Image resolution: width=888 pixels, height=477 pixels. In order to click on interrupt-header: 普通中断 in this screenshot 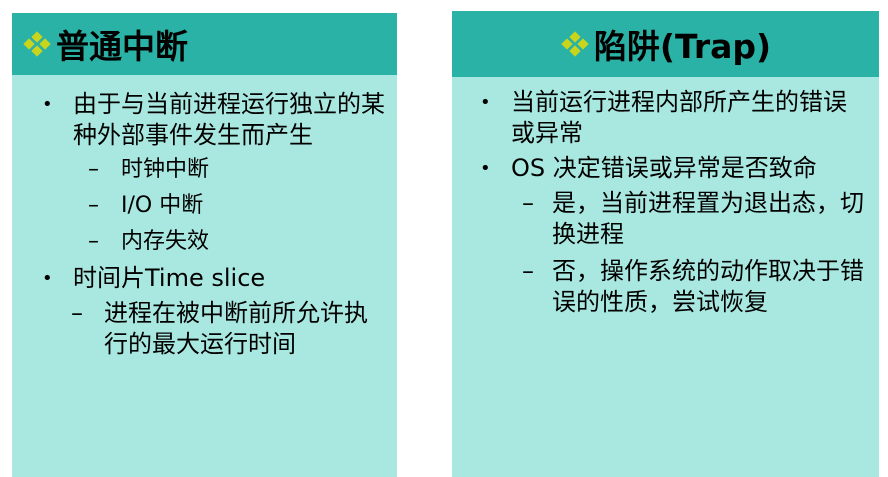, I will do `click(204, 44)`.